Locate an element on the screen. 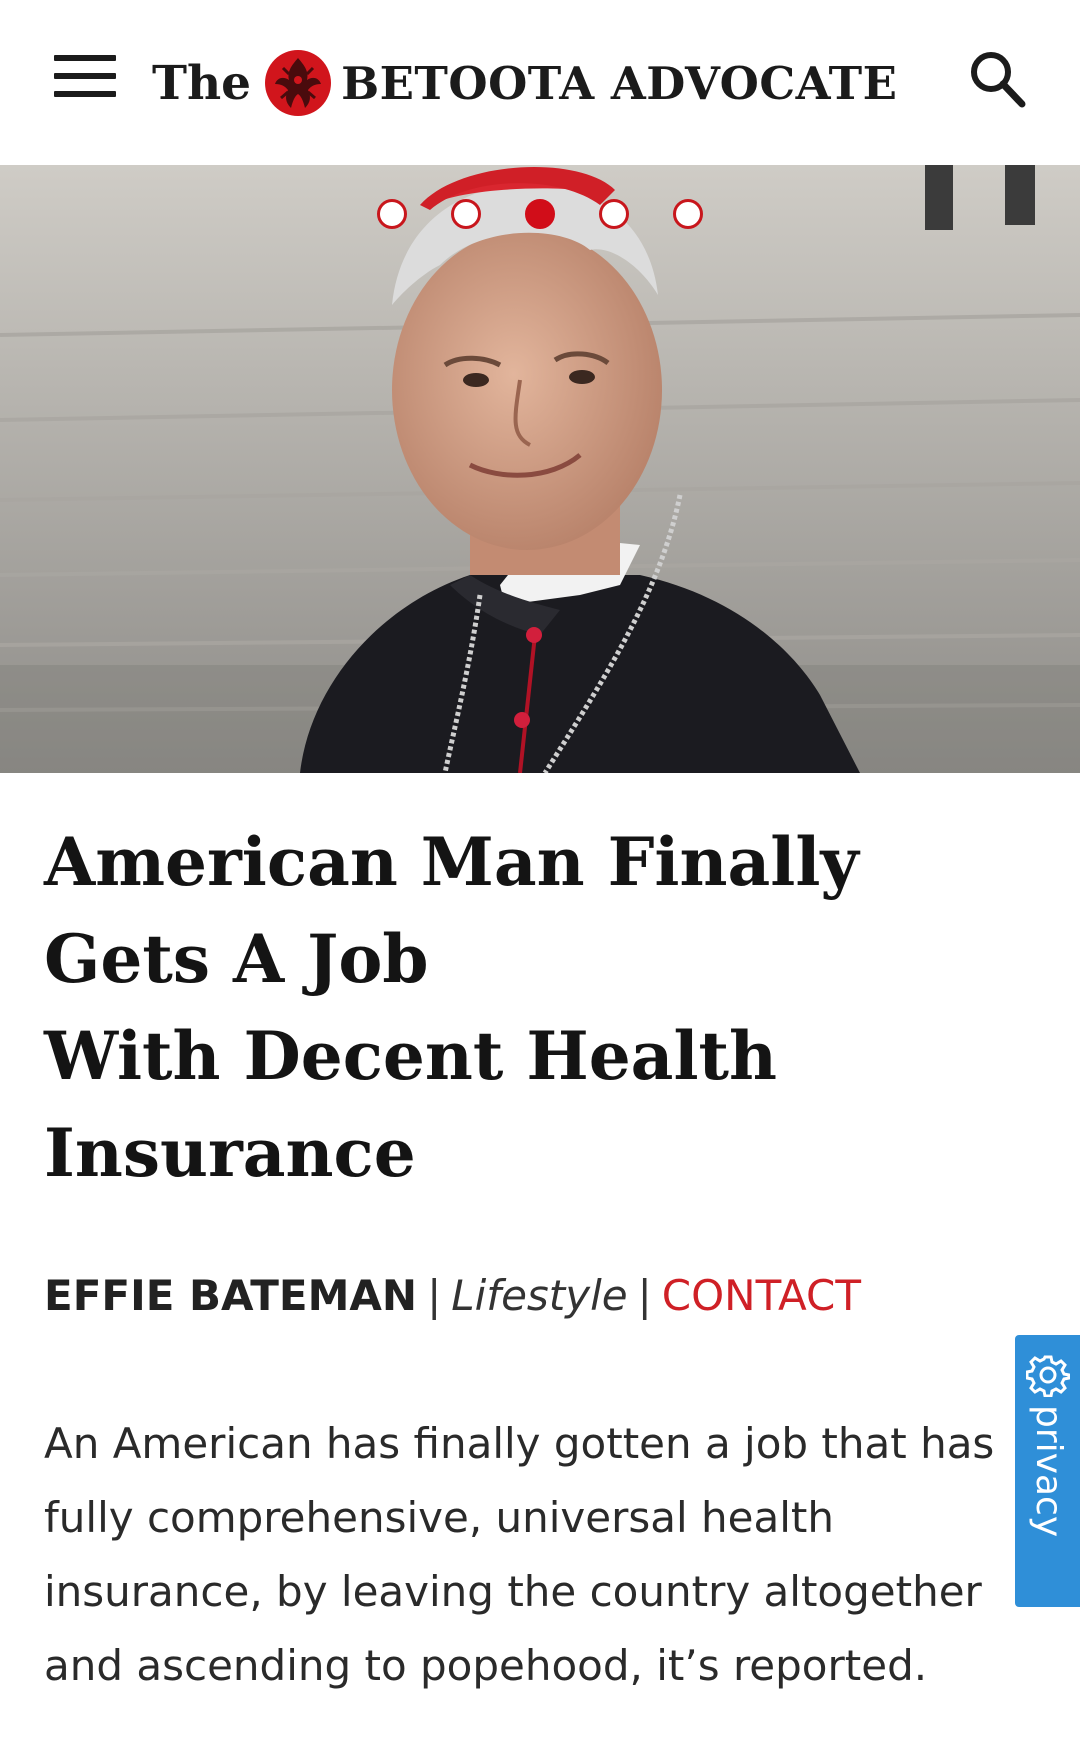 The width and height of the screenshot is (1080, 1759). site-header: The BETOOTA ADVOCATE is located at coordinates (540, 82).